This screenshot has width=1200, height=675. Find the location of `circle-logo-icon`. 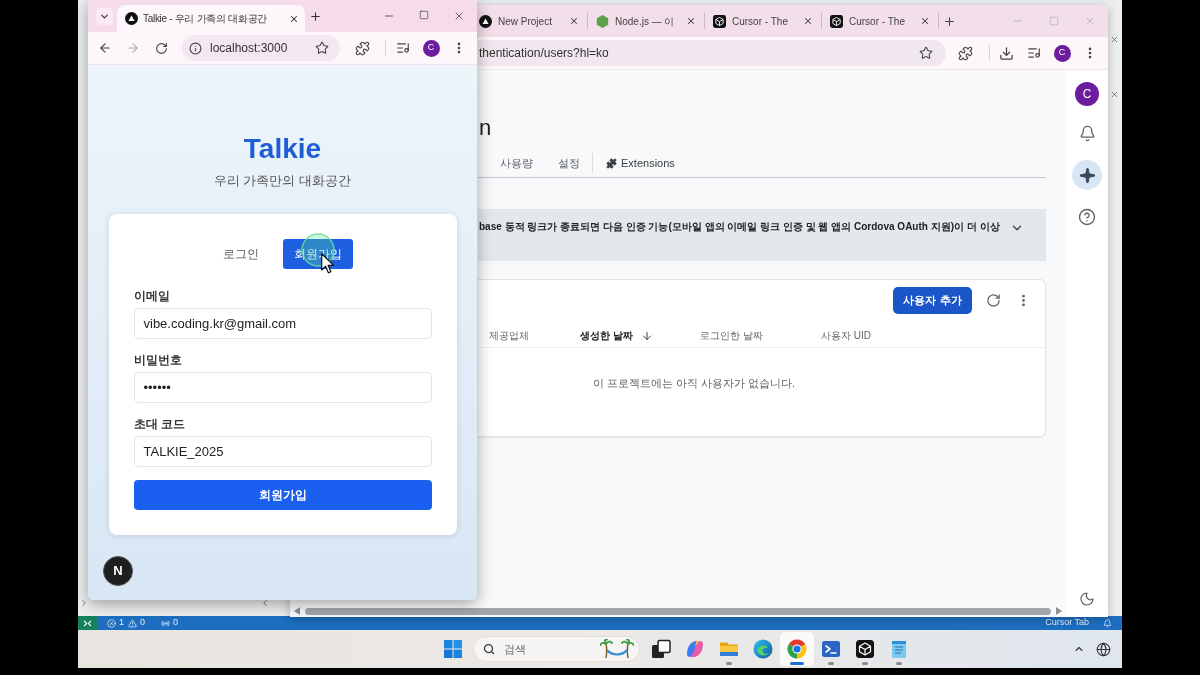

circle-logo-icon is located at coordinates (797, 649).